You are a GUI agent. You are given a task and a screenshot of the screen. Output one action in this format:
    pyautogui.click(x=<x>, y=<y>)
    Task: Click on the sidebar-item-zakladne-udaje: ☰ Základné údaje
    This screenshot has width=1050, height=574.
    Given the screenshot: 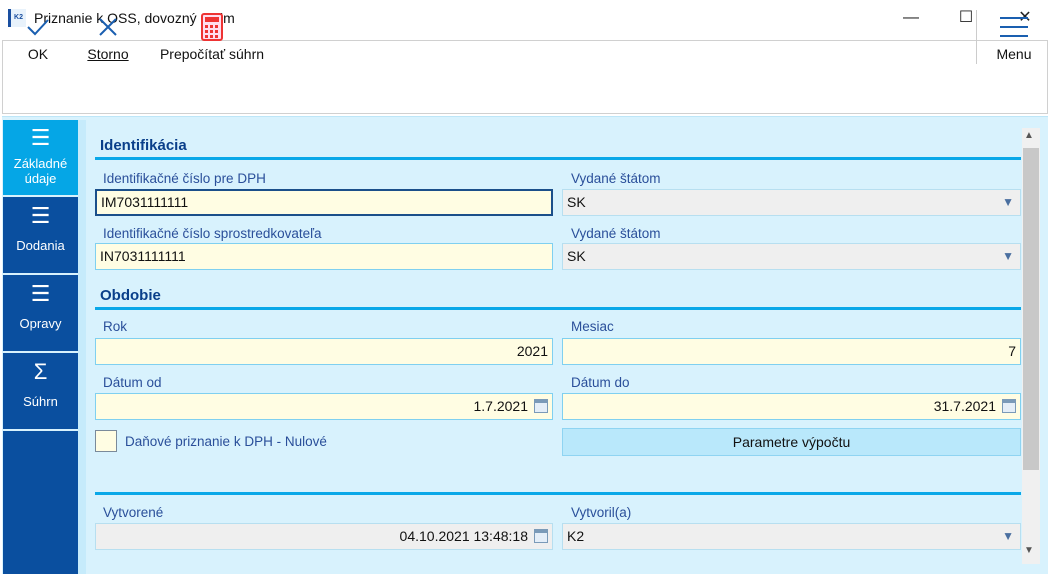 What is the action you would take?
    pyautogui.click(x=40, y=158)
    